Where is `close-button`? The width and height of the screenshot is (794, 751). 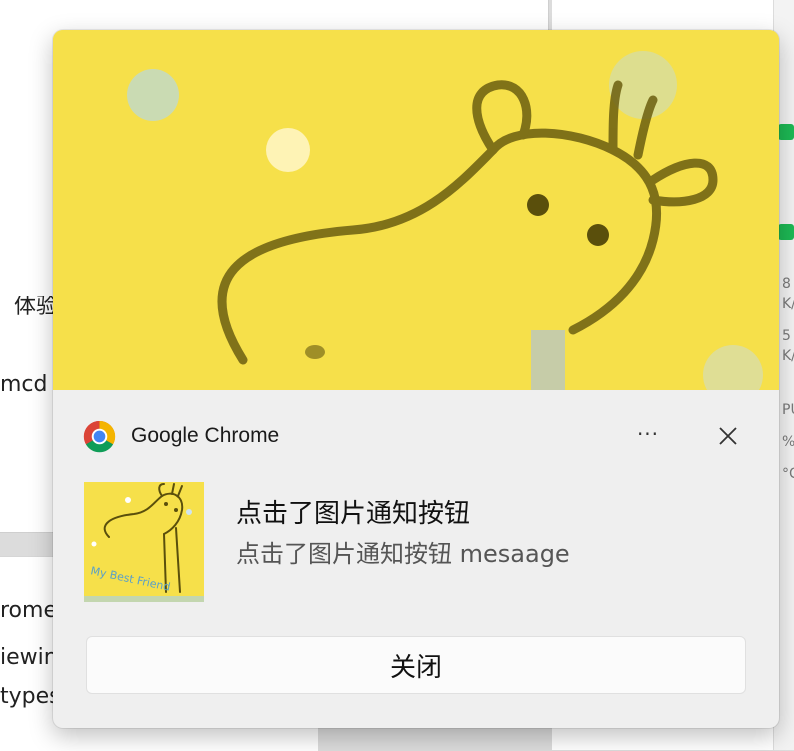 close-button is located at coordinates (728, 436).